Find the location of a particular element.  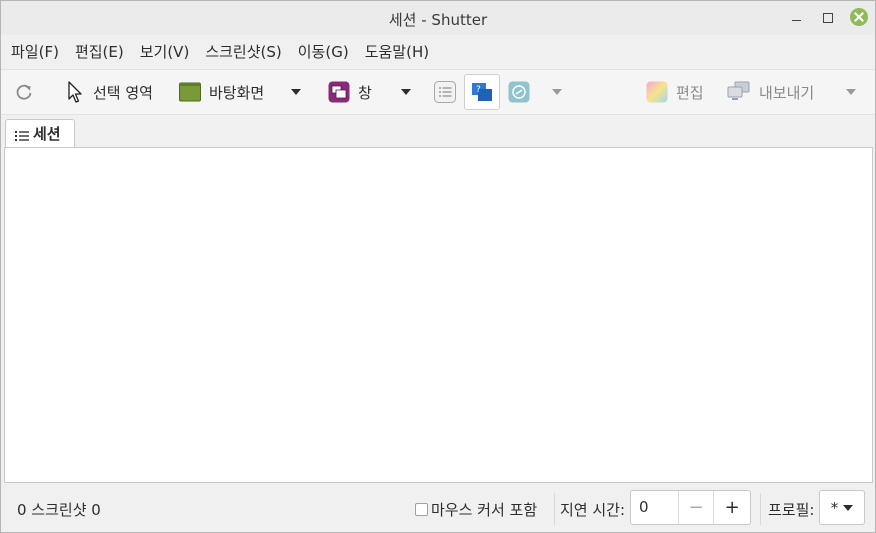

menu-screenshot: 스크린샷(S) is located at coordinates (243, 51).